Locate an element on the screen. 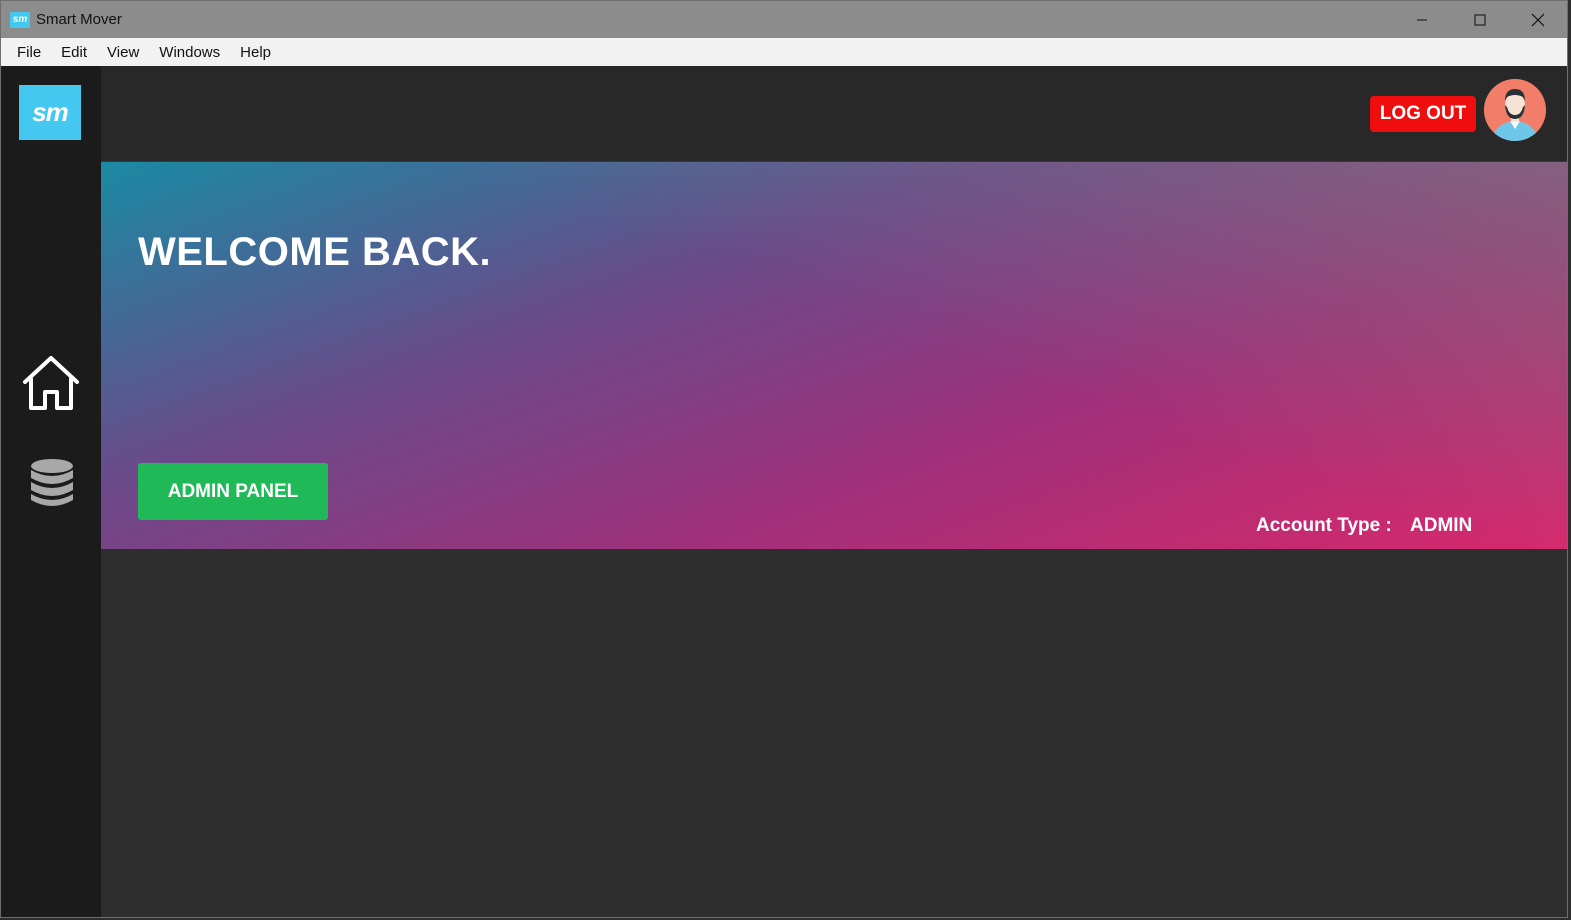 The image size is (1571, 920). admin-panel-button: ADMIN PANEL is located at coordinates (233, 491).